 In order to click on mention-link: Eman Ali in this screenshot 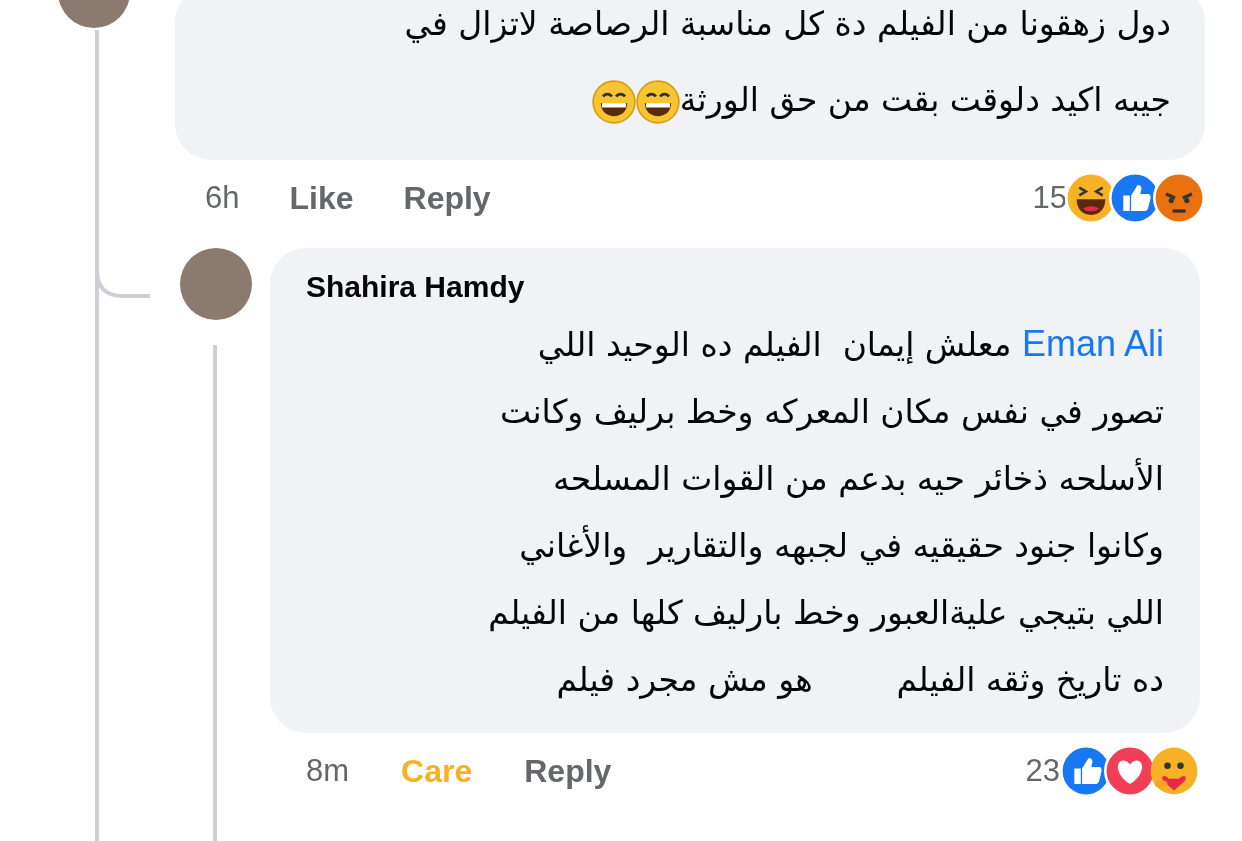, I will do `click(1092, 343)`.